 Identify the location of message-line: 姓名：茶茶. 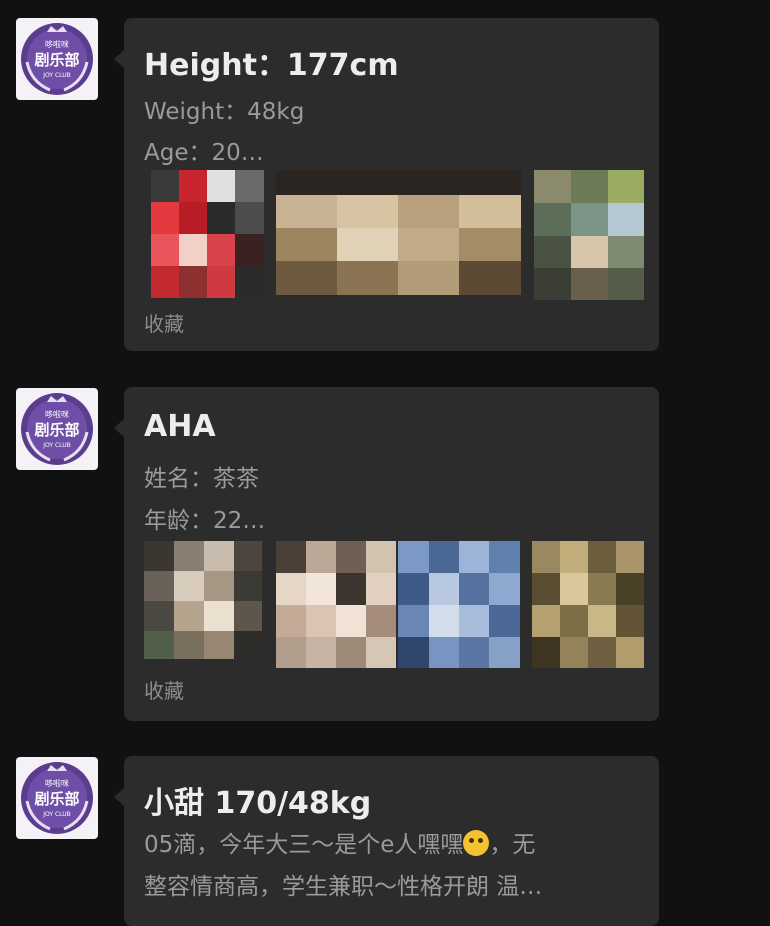
(201, 479).